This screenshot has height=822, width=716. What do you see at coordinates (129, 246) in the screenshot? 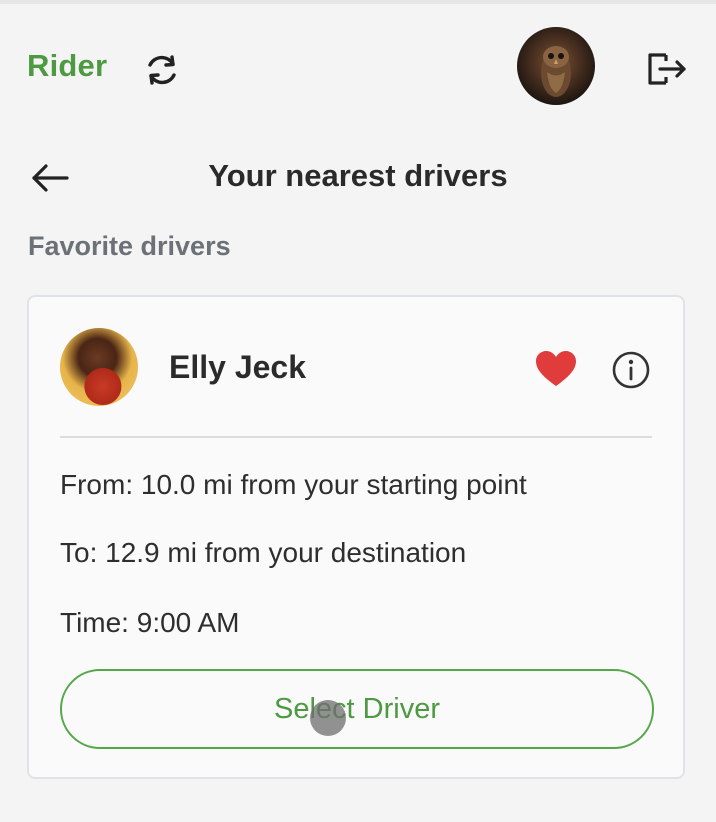
I see `section-title: Favorite drivers` at bounding box center [129, 246].